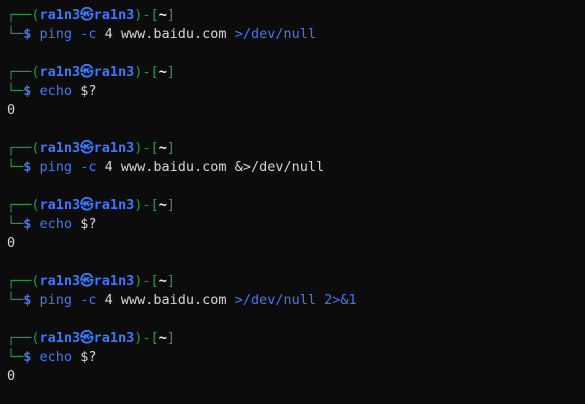  I want to click on command-redirect-target: &1, so click(348, 300).